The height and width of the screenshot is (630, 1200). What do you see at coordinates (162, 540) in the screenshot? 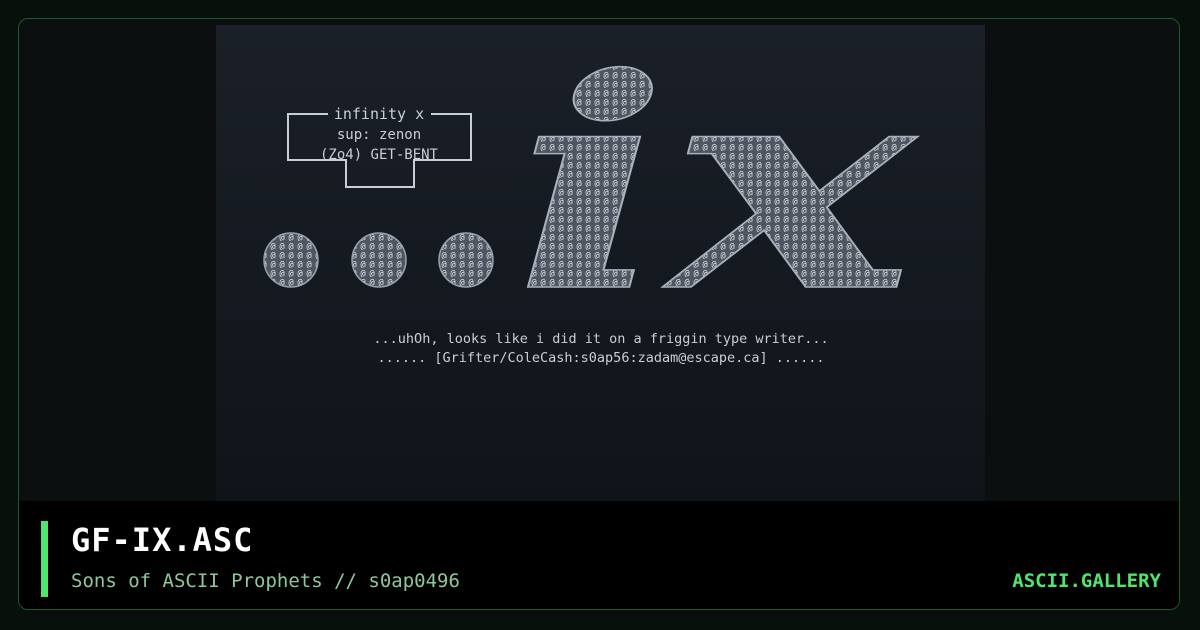
I see `page-title: GF-IX.ASC` at bounding box center [162, 540].